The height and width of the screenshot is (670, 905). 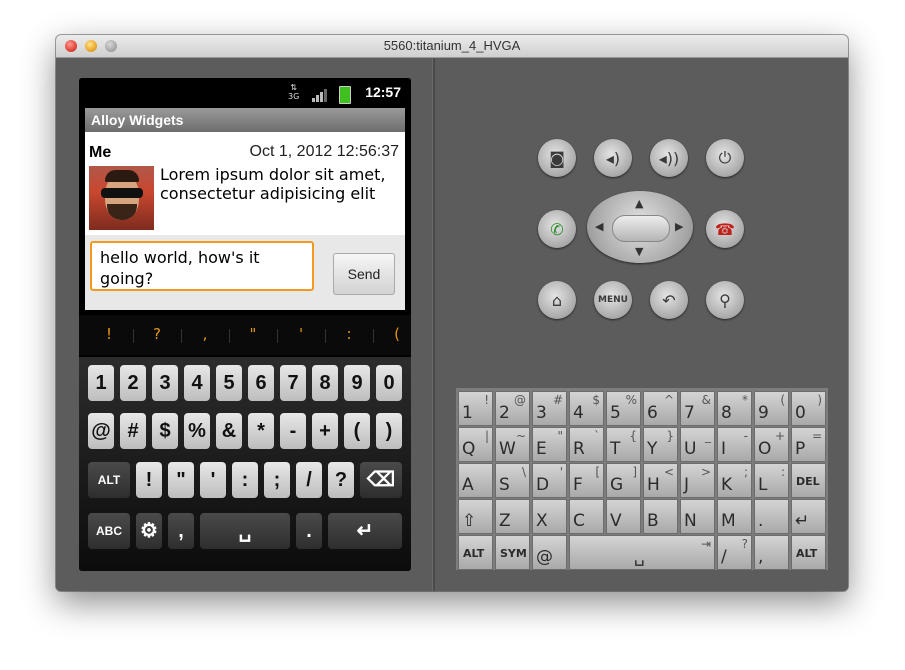 What do you see at coordinates (734, 444) in the screenshot?
I see `hw-key: I-` at bounding box center [734, 444].